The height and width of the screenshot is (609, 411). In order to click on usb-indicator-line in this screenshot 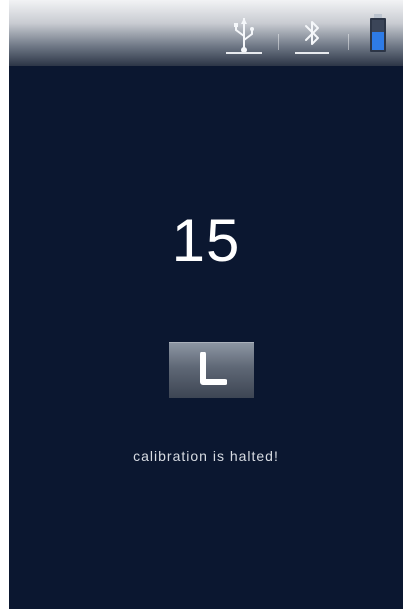, I will do `click(244, 53)`.